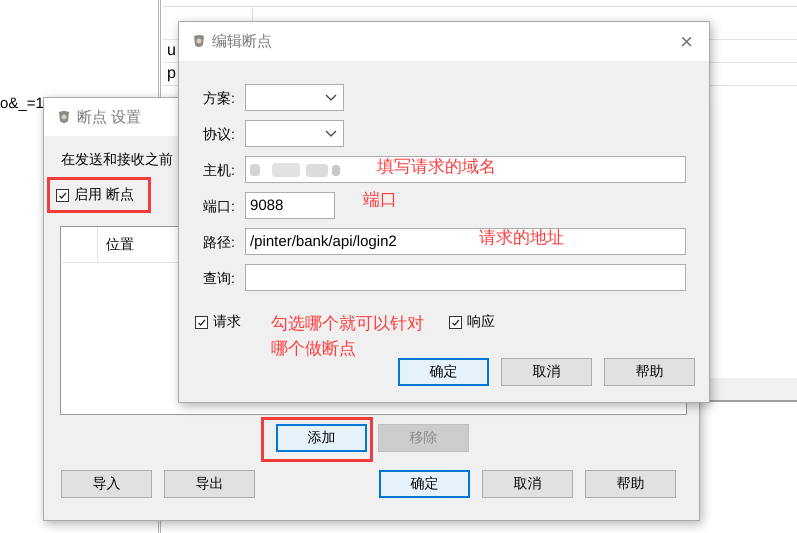 The width and height of the screenshot is (797, 533). Describe the element at coordinates (219, 279) in the screenshot. I see `field-label: 查询:` at that location.